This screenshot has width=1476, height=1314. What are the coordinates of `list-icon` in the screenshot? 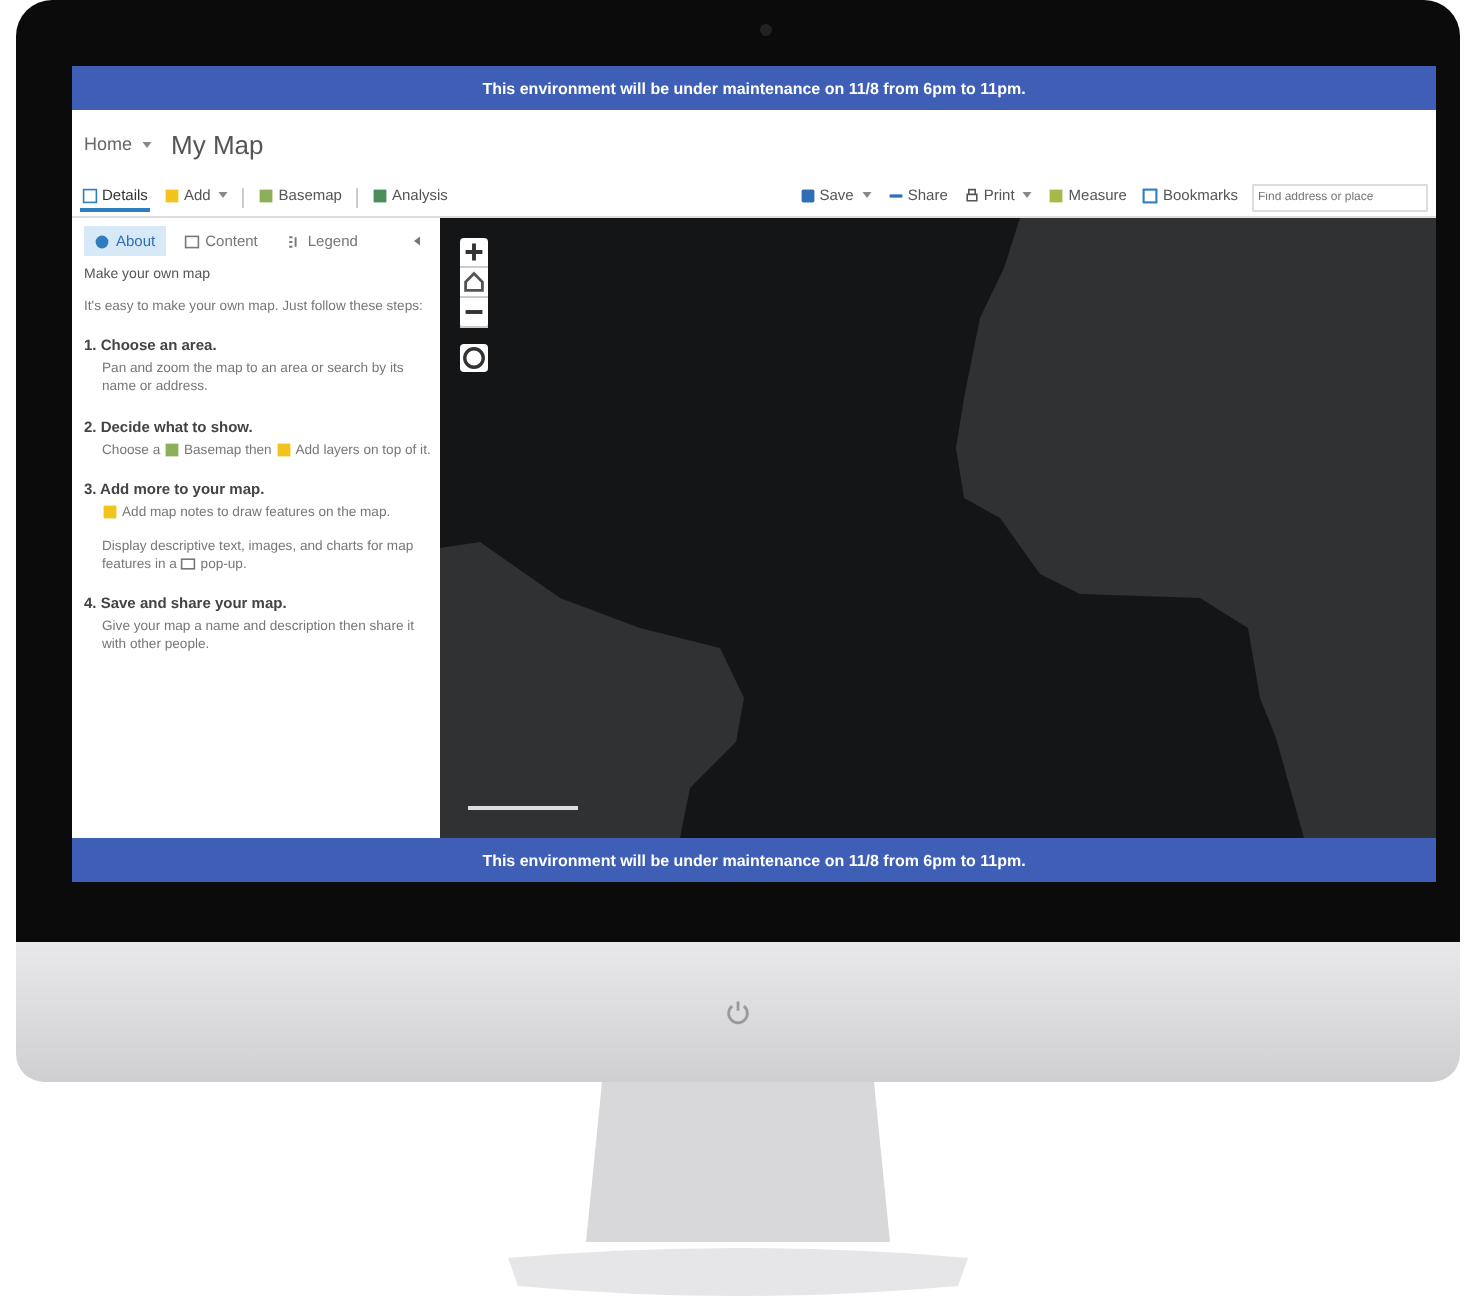 It's located at (191, 241).